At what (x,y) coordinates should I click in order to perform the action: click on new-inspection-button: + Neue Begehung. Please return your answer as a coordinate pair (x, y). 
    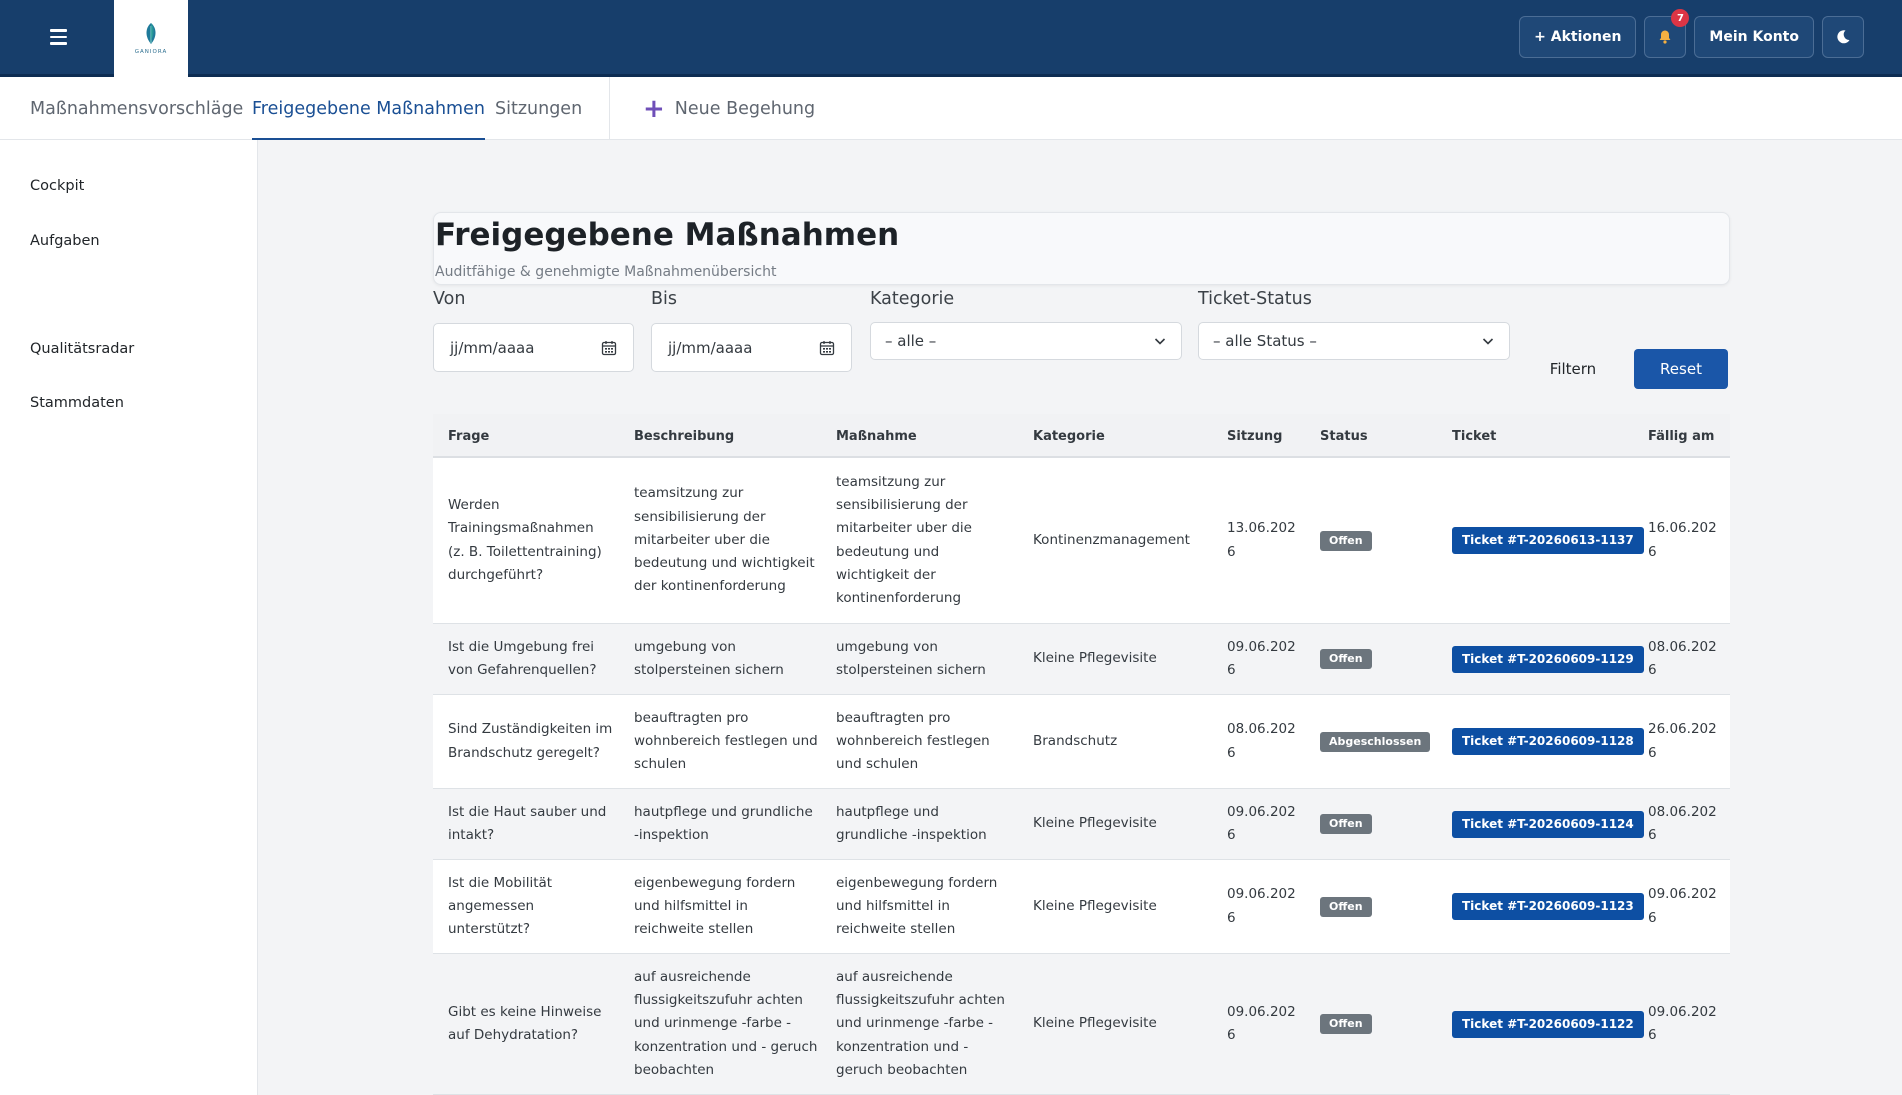
    Looking at the image, I should click on (729, 108).